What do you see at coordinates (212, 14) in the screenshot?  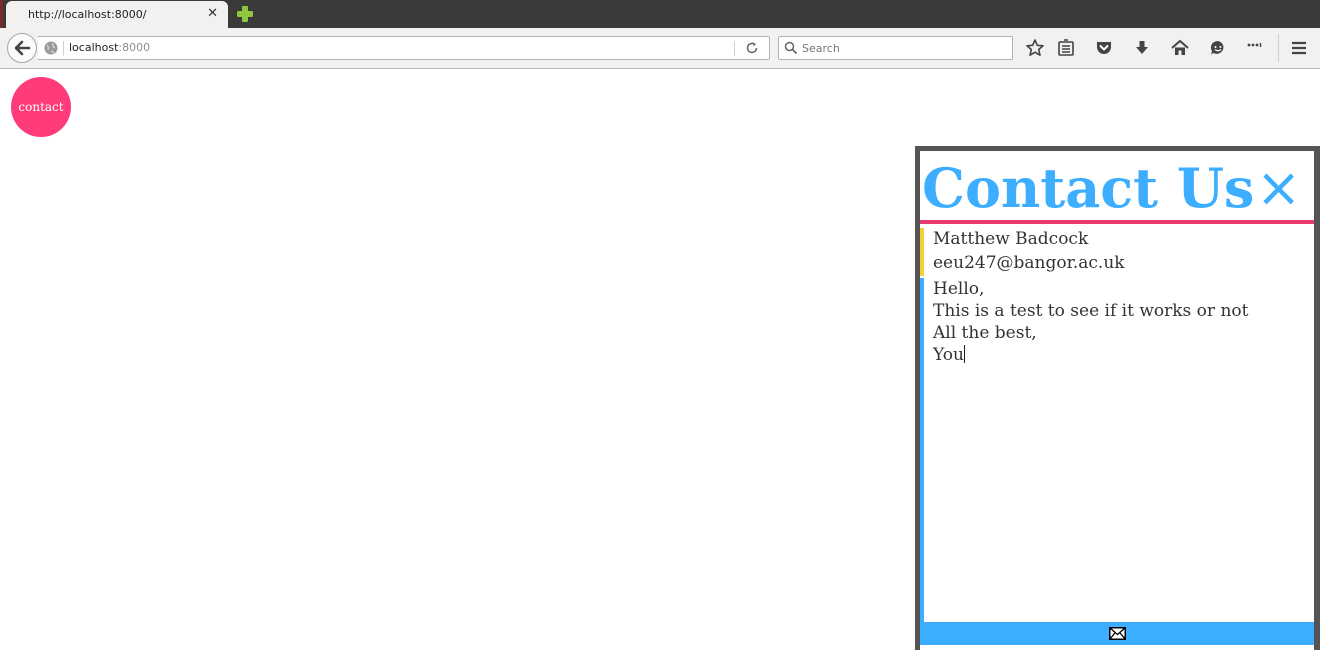 I see `tab-close-icon: ✕` at bounding box center [212, 14].